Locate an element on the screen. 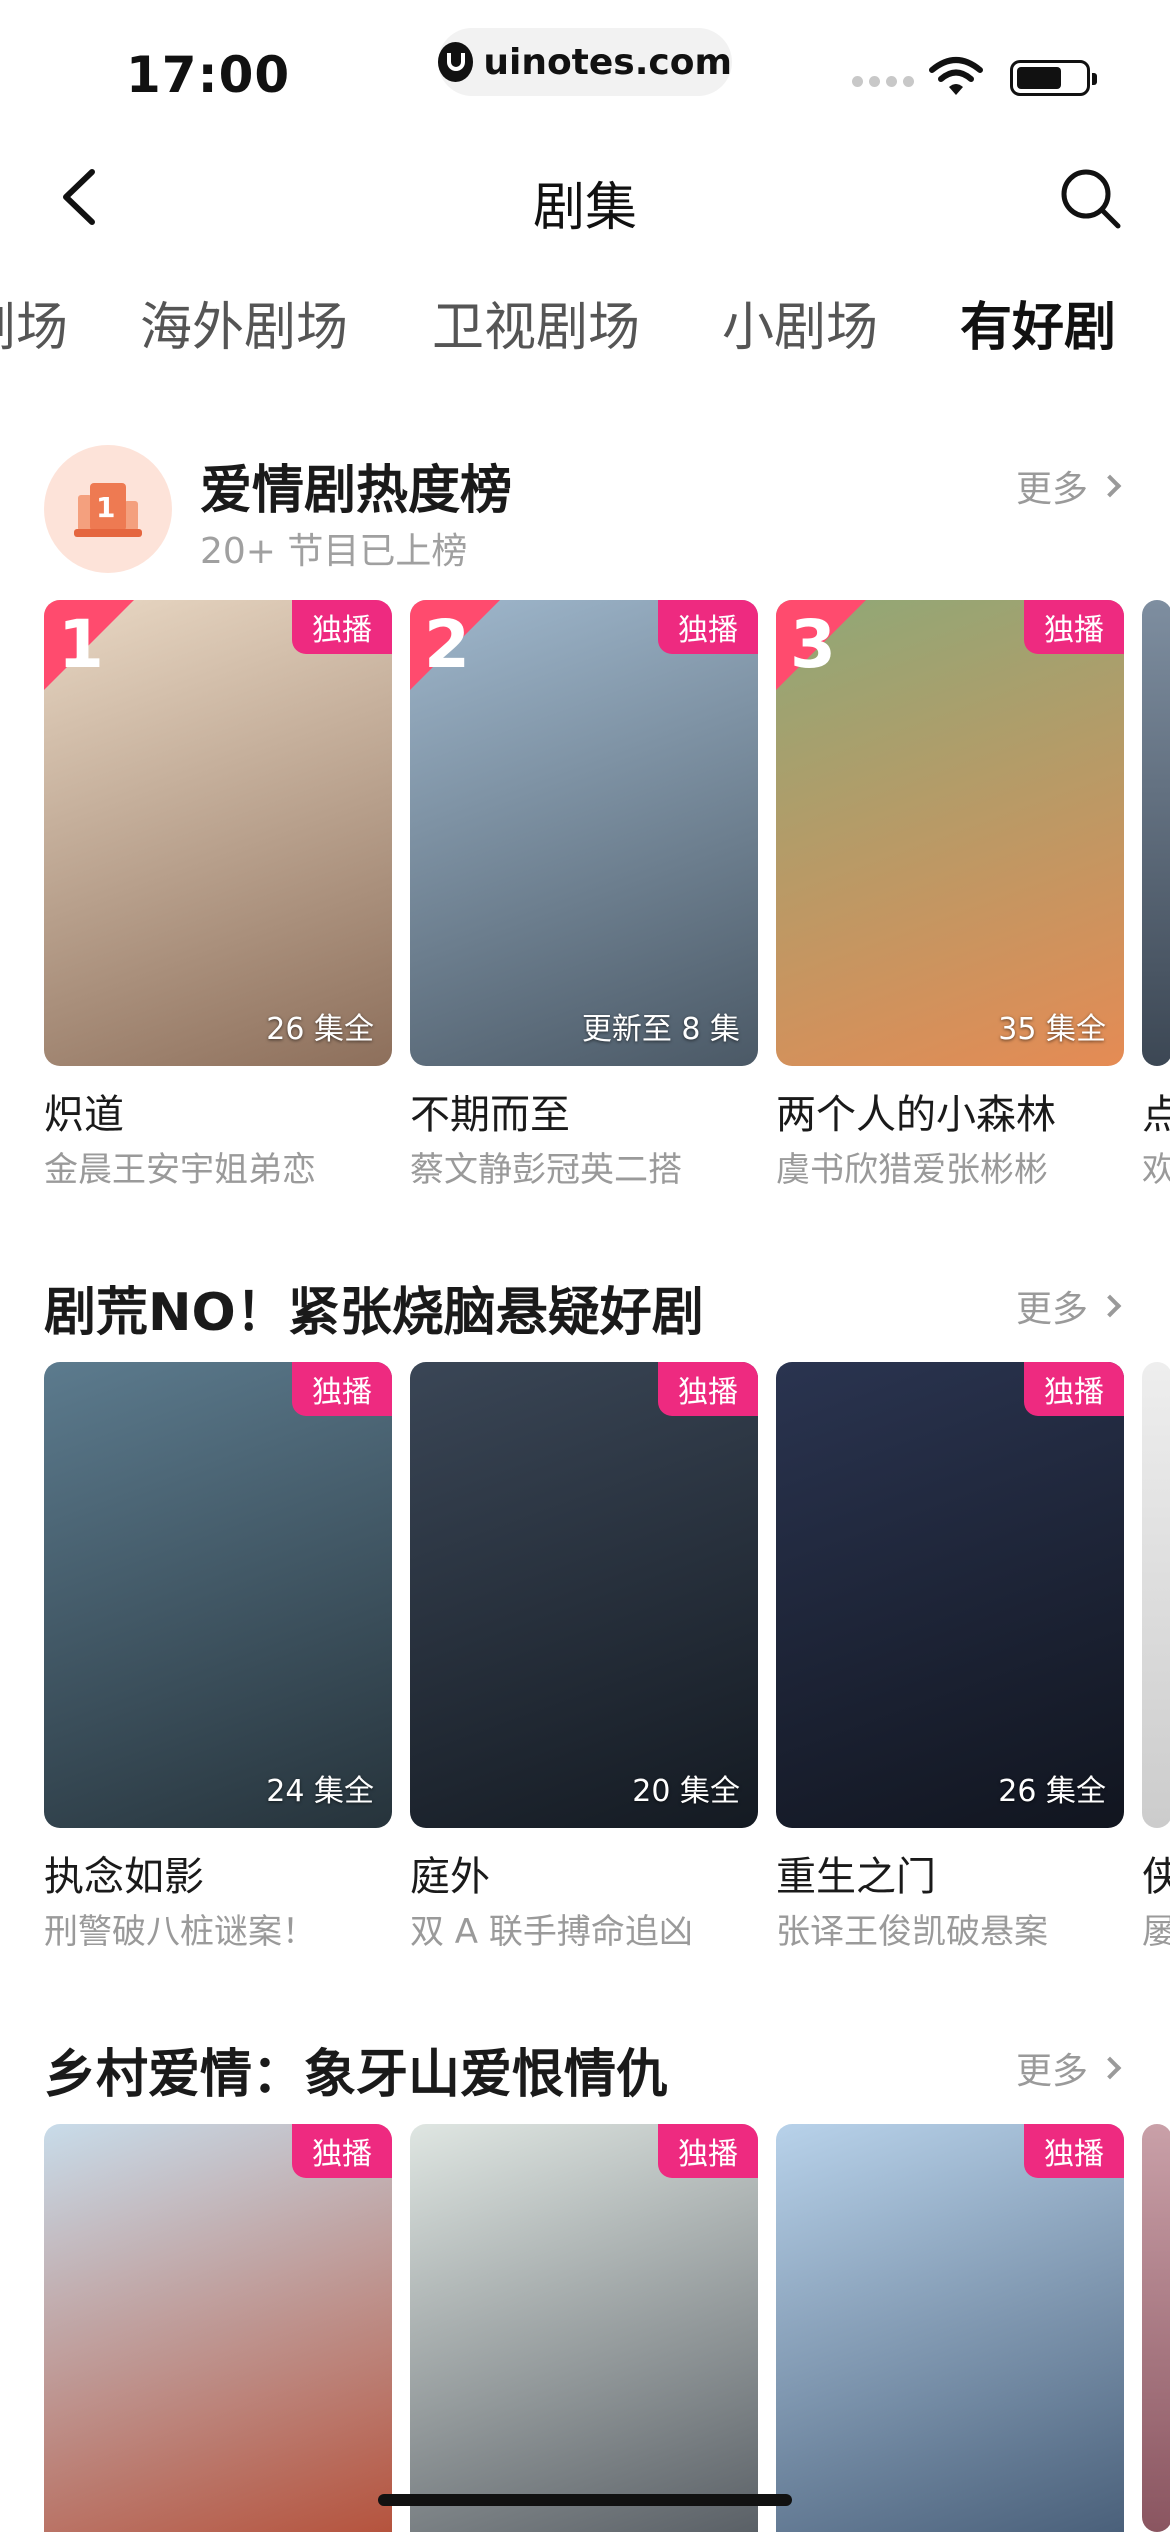  ranking-badge-number: 1 is located at coordinates (106, 507).